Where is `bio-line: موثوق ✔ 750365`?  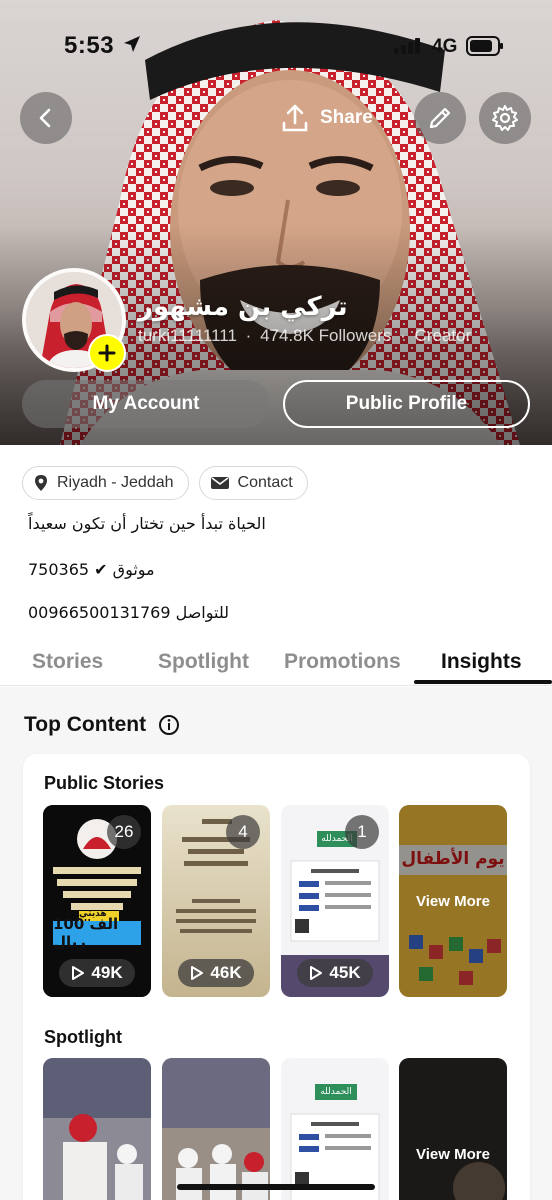 bio-line: موثوق ✔ 750365 is located at coordinates (91, 569).